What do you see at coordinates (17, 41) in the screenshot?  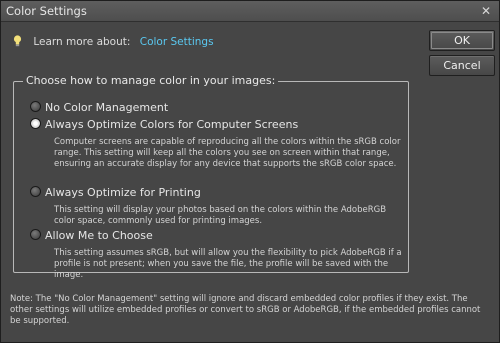 I see `lightbulb-icon` at bounding box center [17, 41].